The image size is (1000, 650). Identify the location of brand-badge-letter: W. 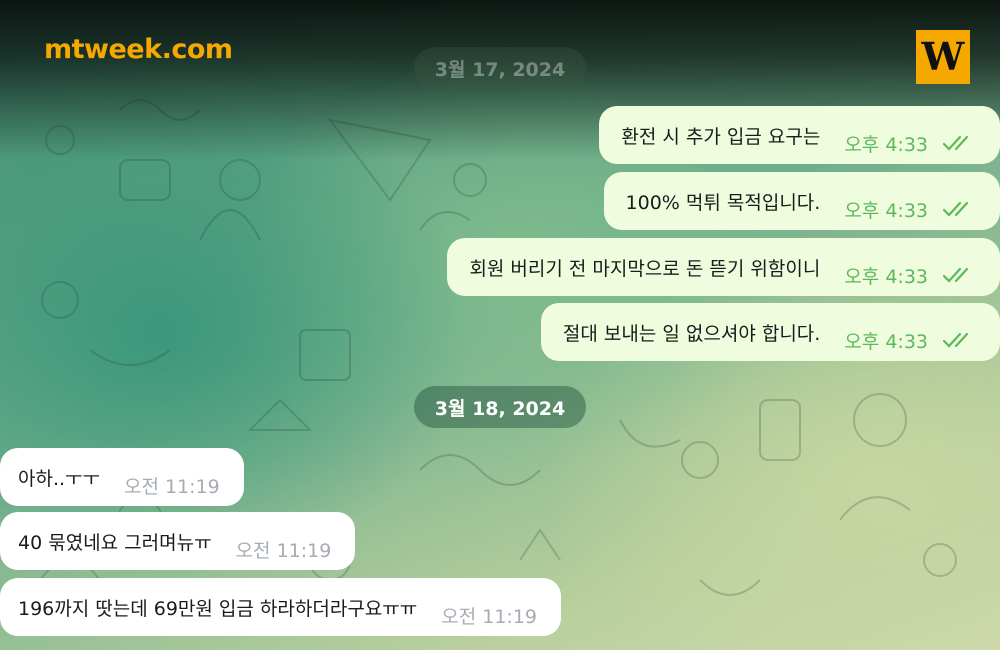
(943, 56).